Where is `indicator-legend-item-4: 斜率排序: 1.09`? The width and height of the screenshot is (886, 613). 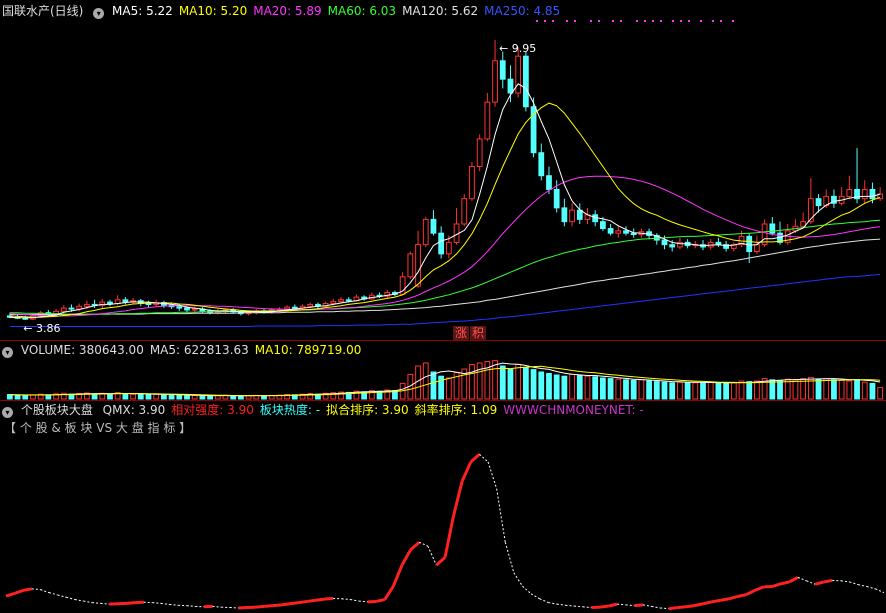
indicator-legend-item-4: 斜率排序: 1.09 is located at coordinates (456, 410).